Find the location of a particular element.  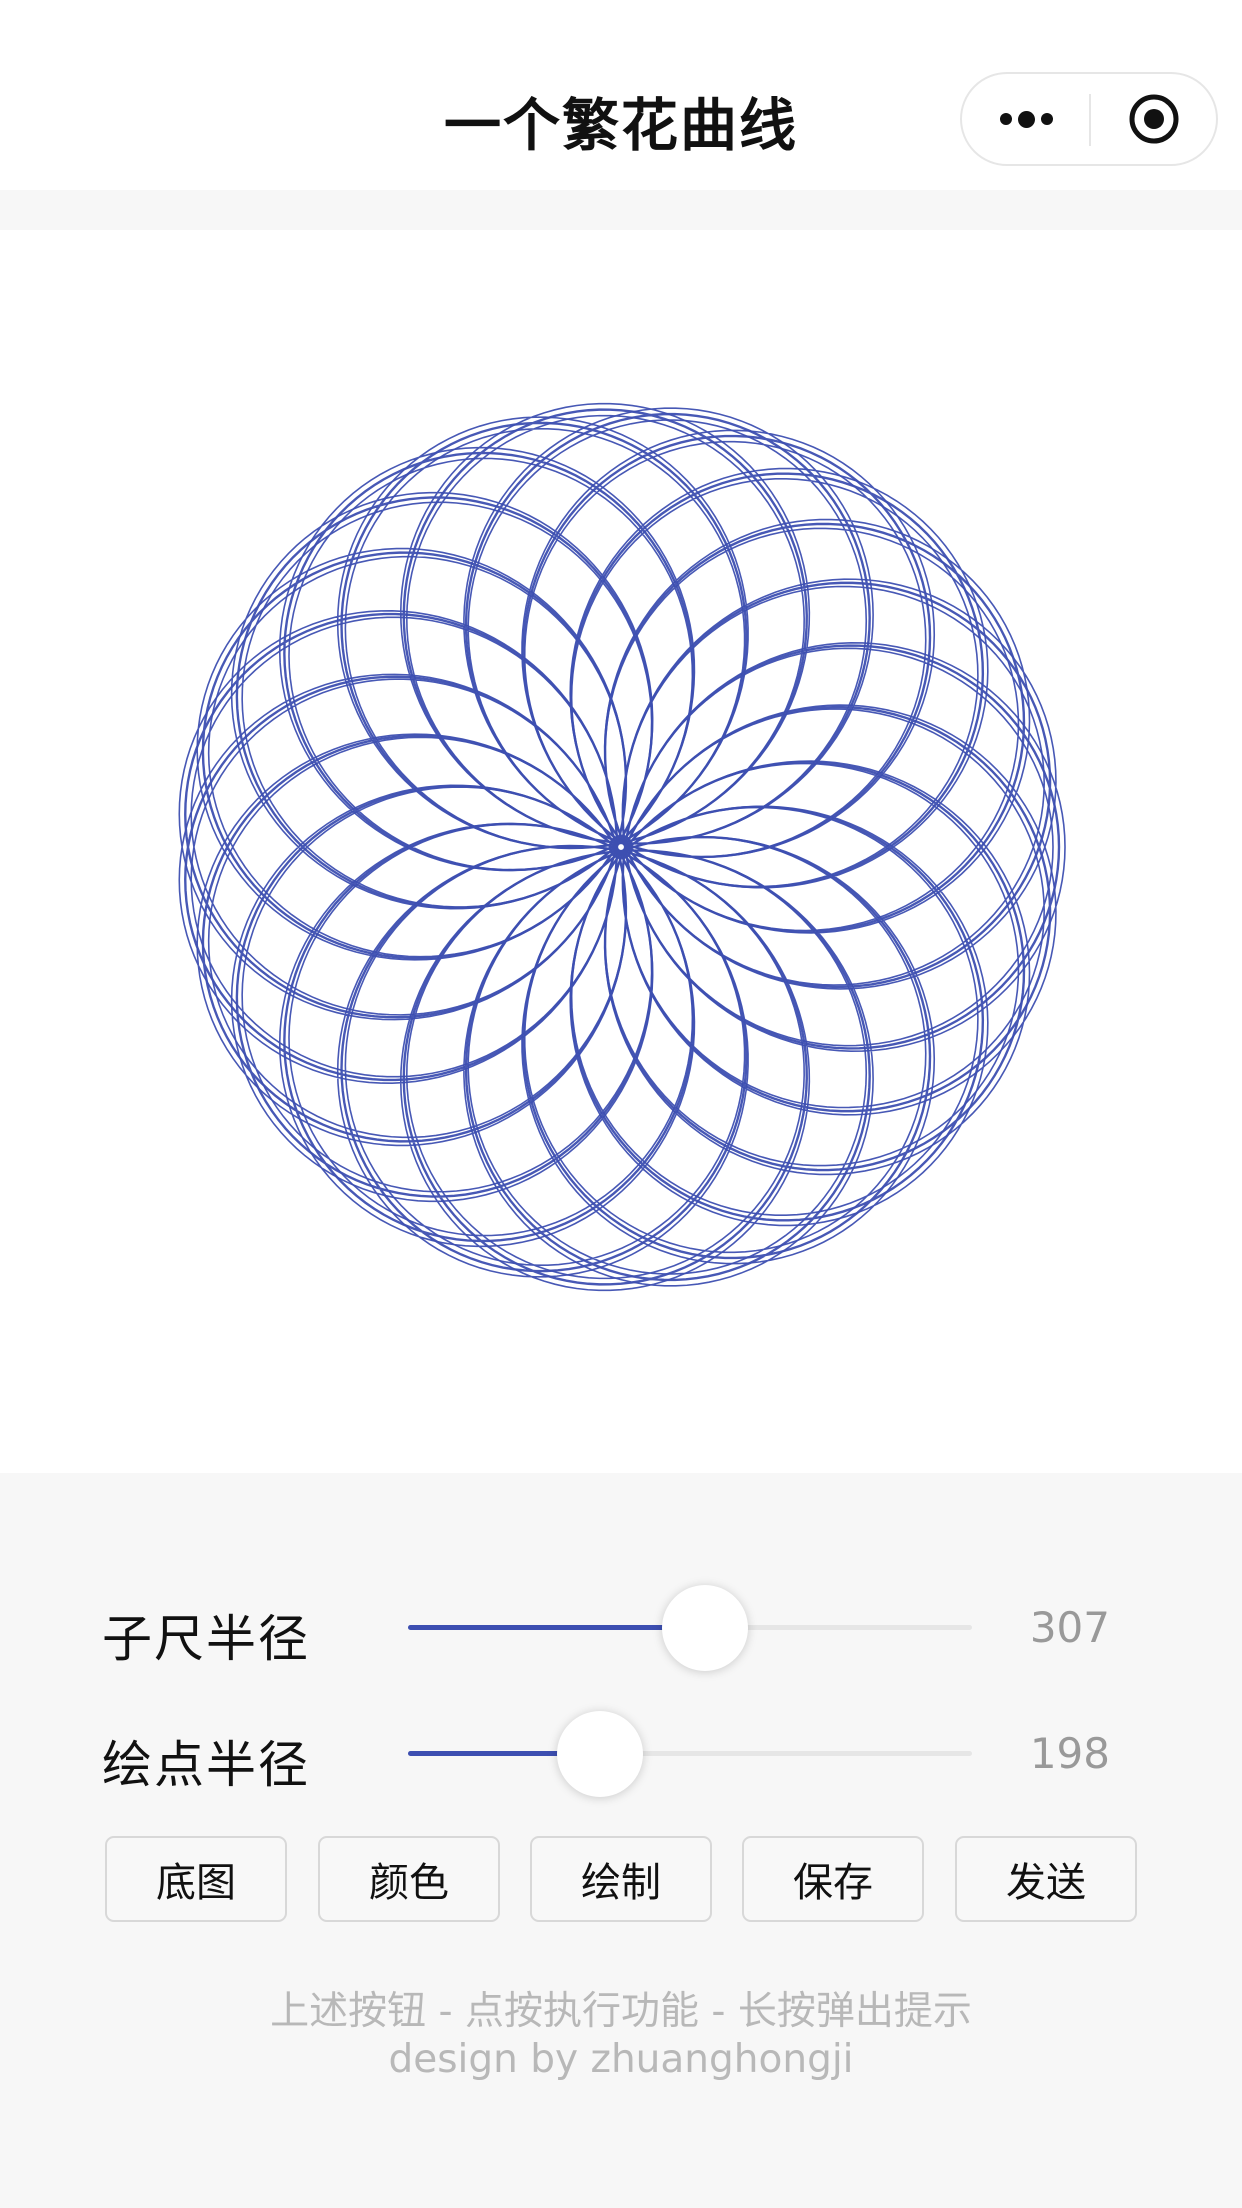

slider-value-point-radius: 198 is located at coordinates (1069, 1753).